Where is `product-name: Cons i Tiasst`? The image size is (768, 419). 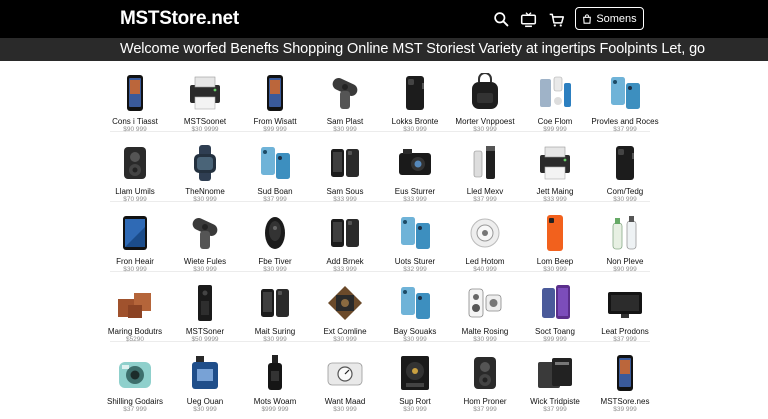
product-name: Cons i Tiasst is located at coordinates (135, 121).